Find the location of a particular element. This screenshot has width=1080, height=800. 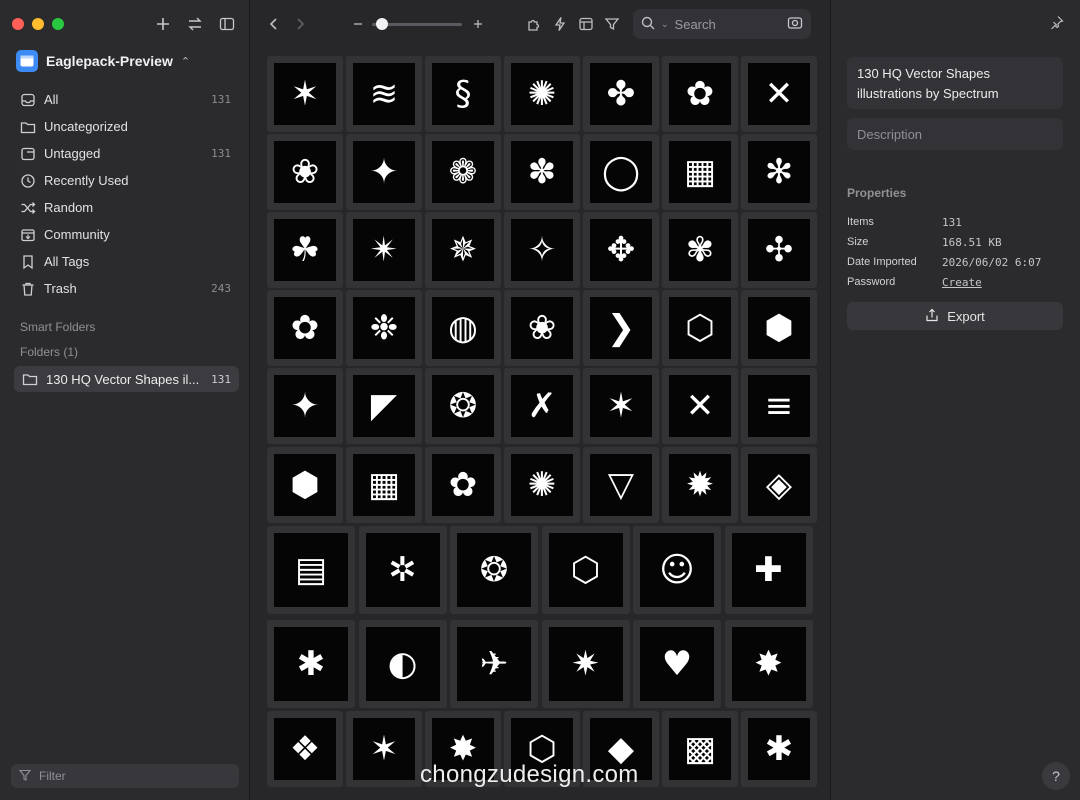

asset-thumbnail: ❯ is located at coordinates (621, 328).